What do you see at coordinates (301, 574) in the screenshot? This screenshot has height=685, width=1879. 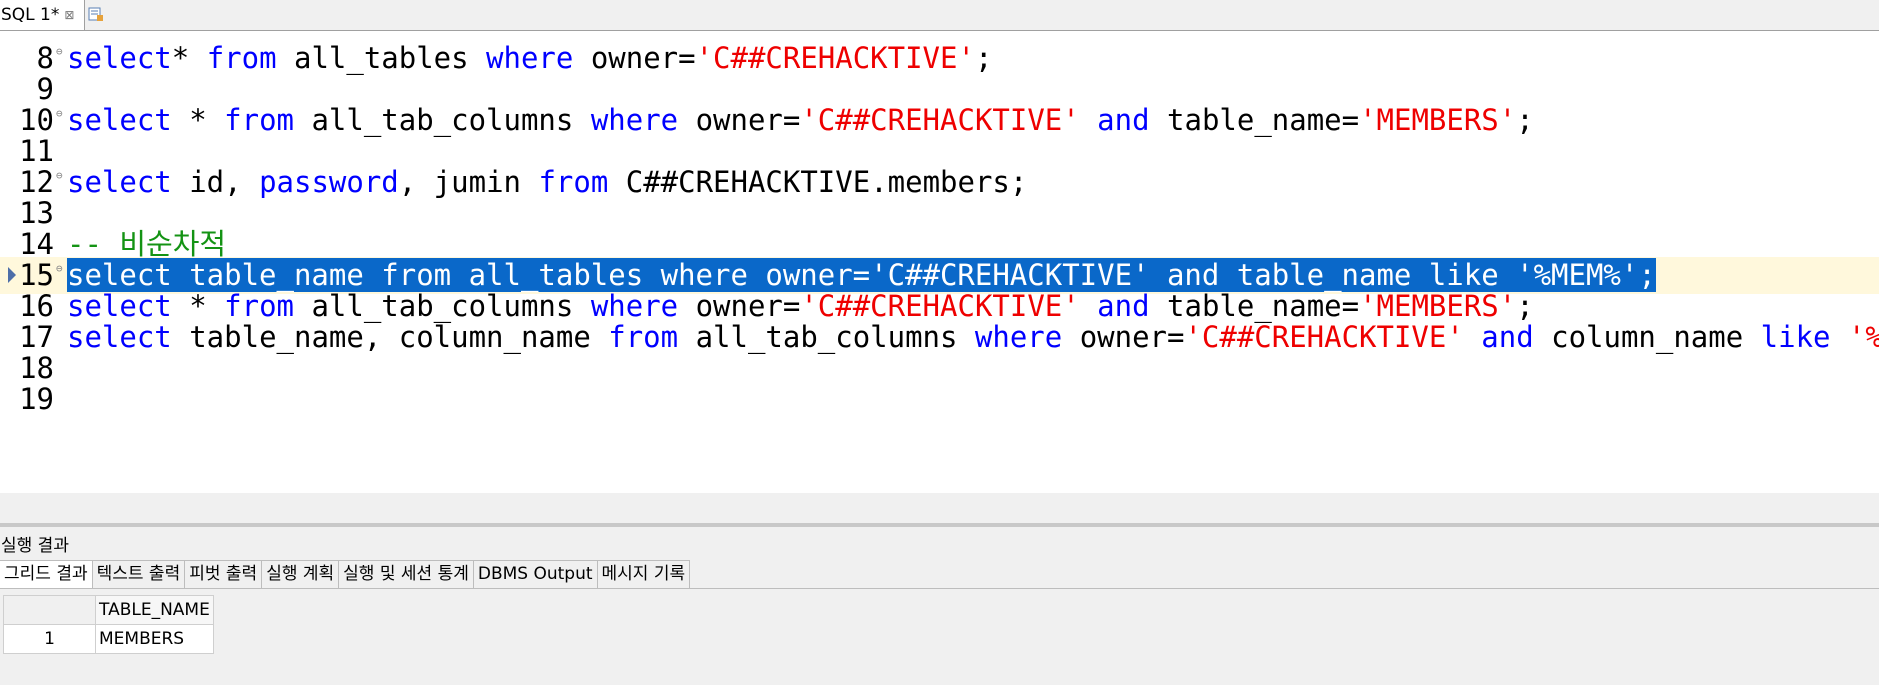 I see `tab-result-3: 실행 계획` at bounding box center [301, 574].